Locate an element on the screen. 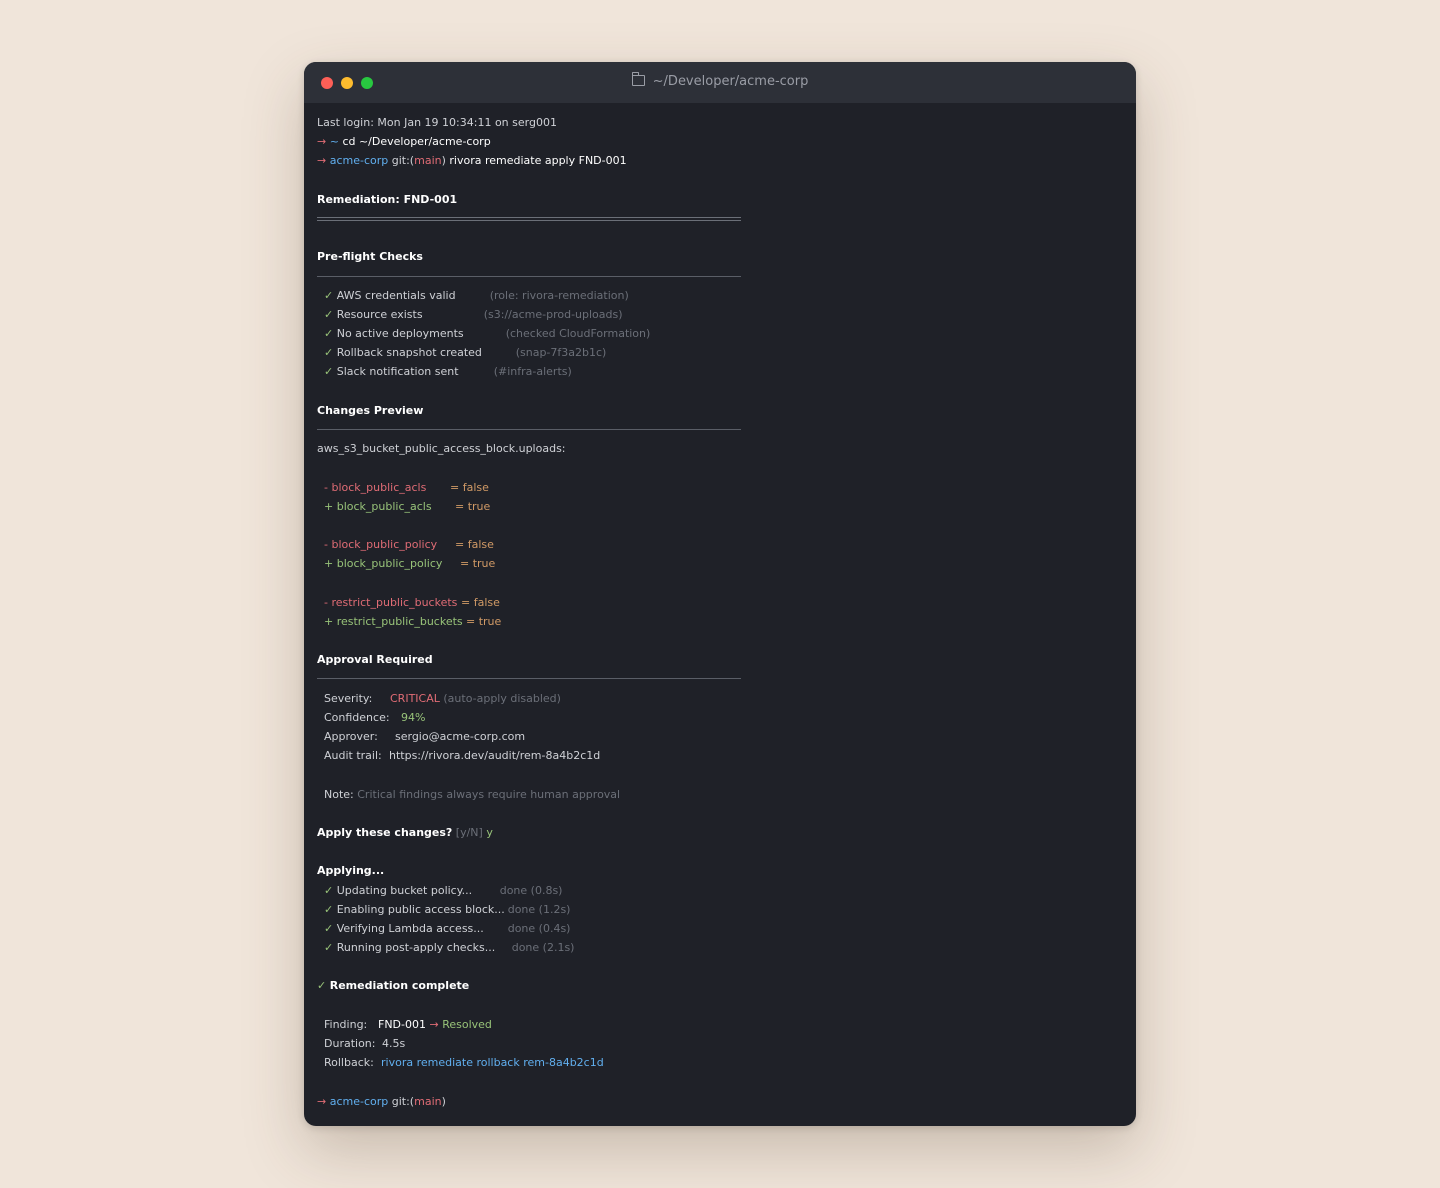  folder-icon is located at coordinates (638, 79).